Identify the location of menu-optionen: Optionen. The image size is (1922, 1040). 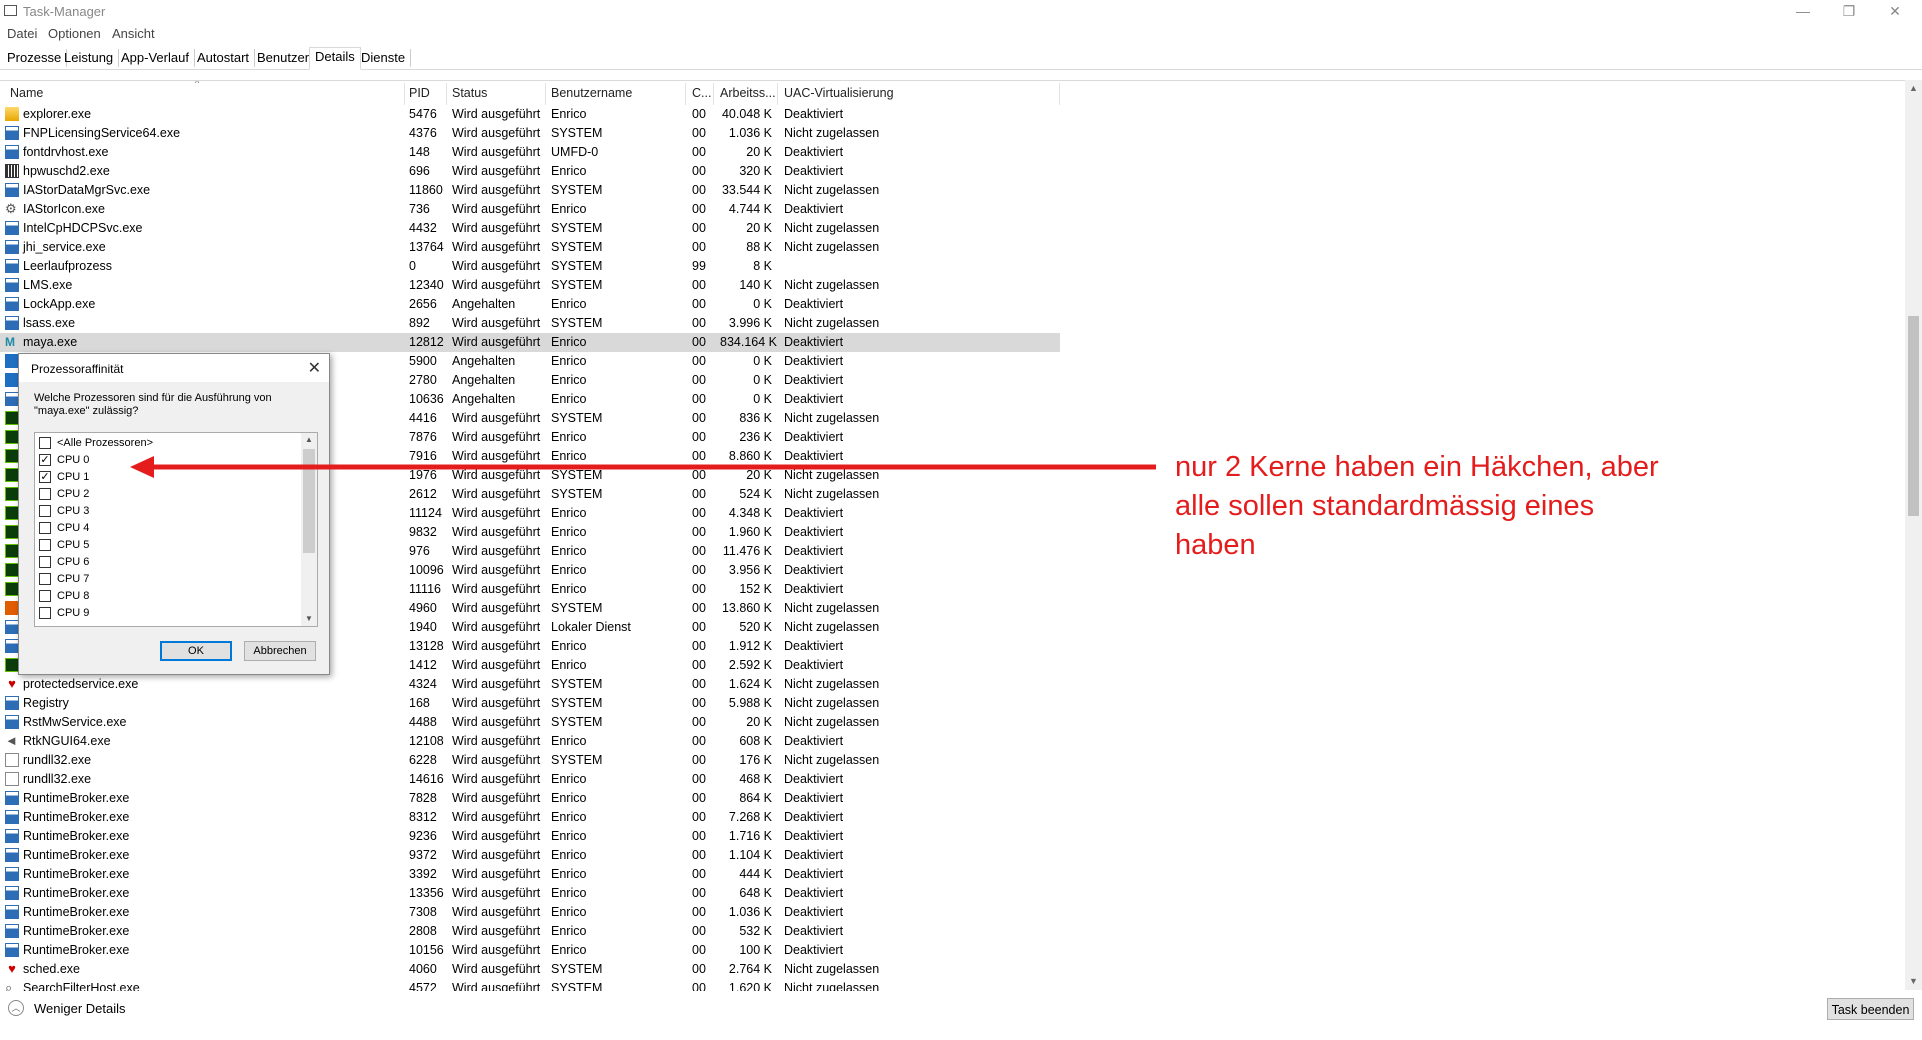
(74, 33).